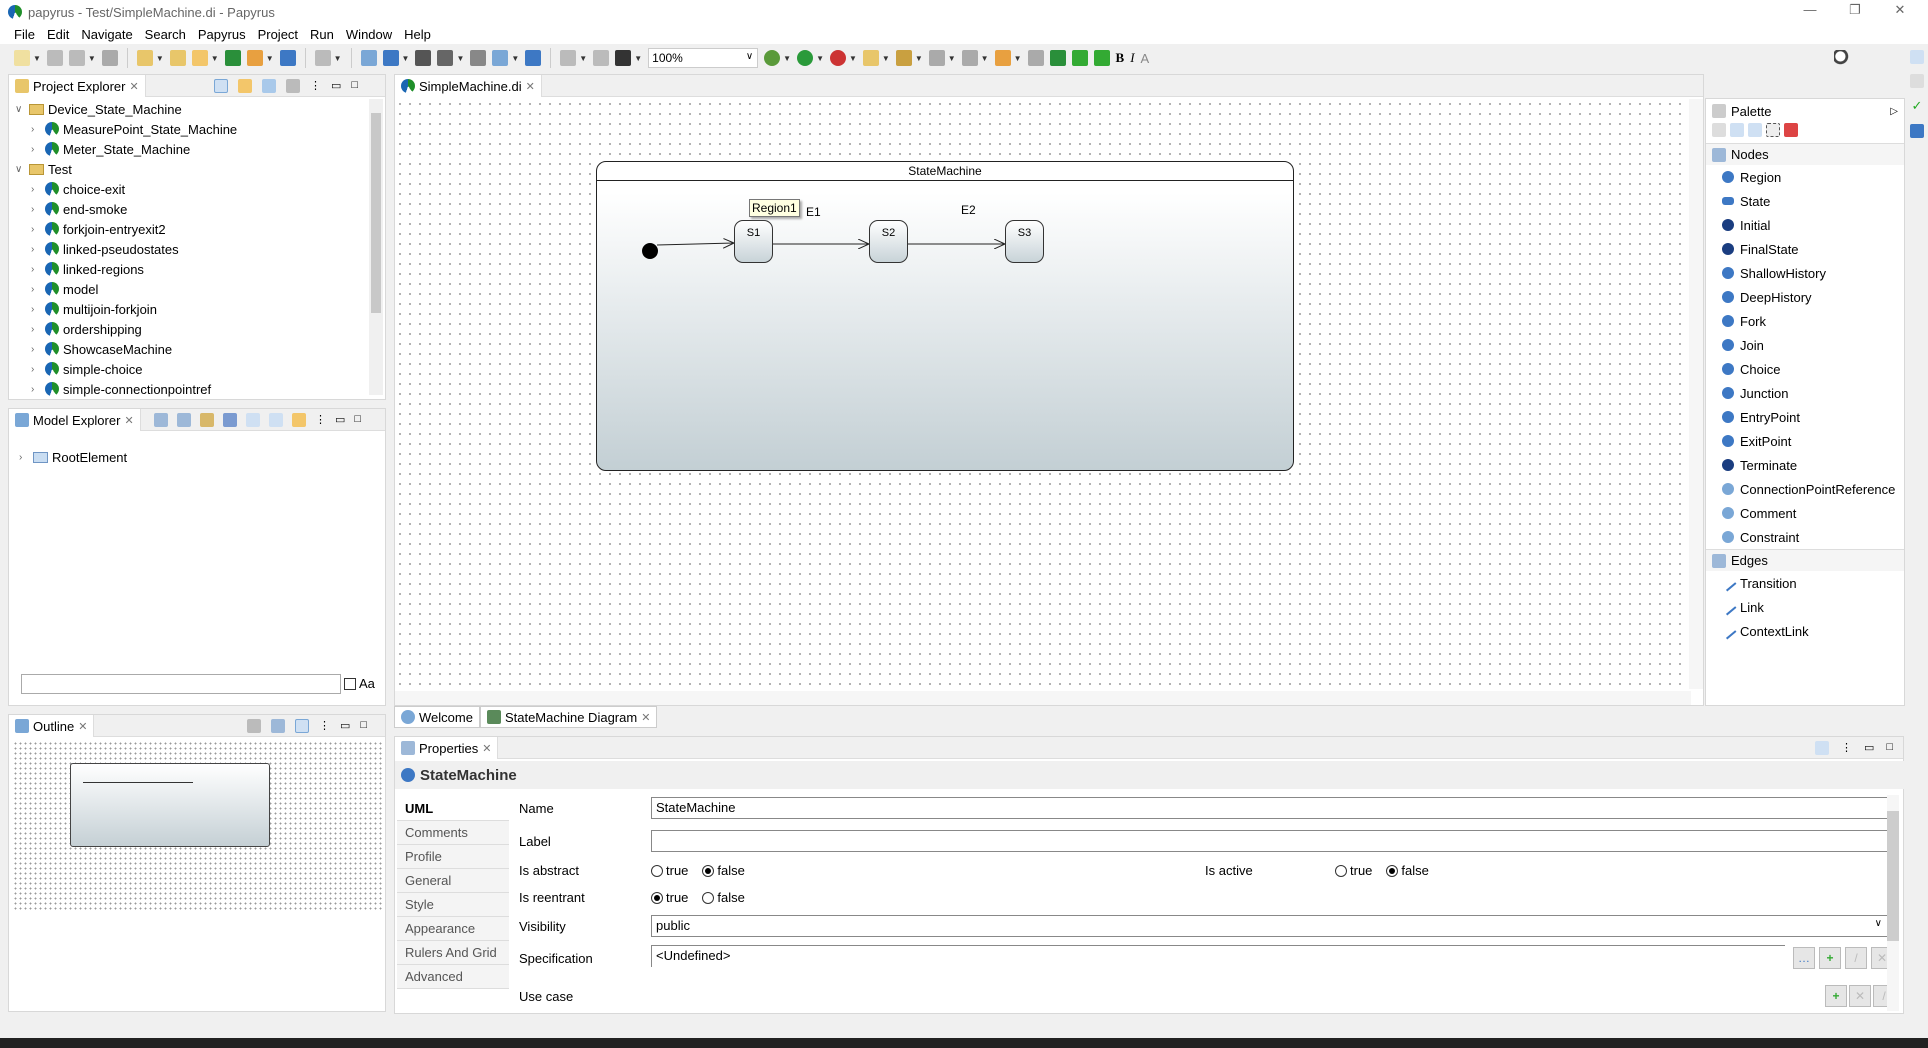 This screenshot has width=1928, height=1048. What do you see at coordinates (322, 34) in the screenshot?
I see `menu-run: Run` at bounding box center [322, 34].